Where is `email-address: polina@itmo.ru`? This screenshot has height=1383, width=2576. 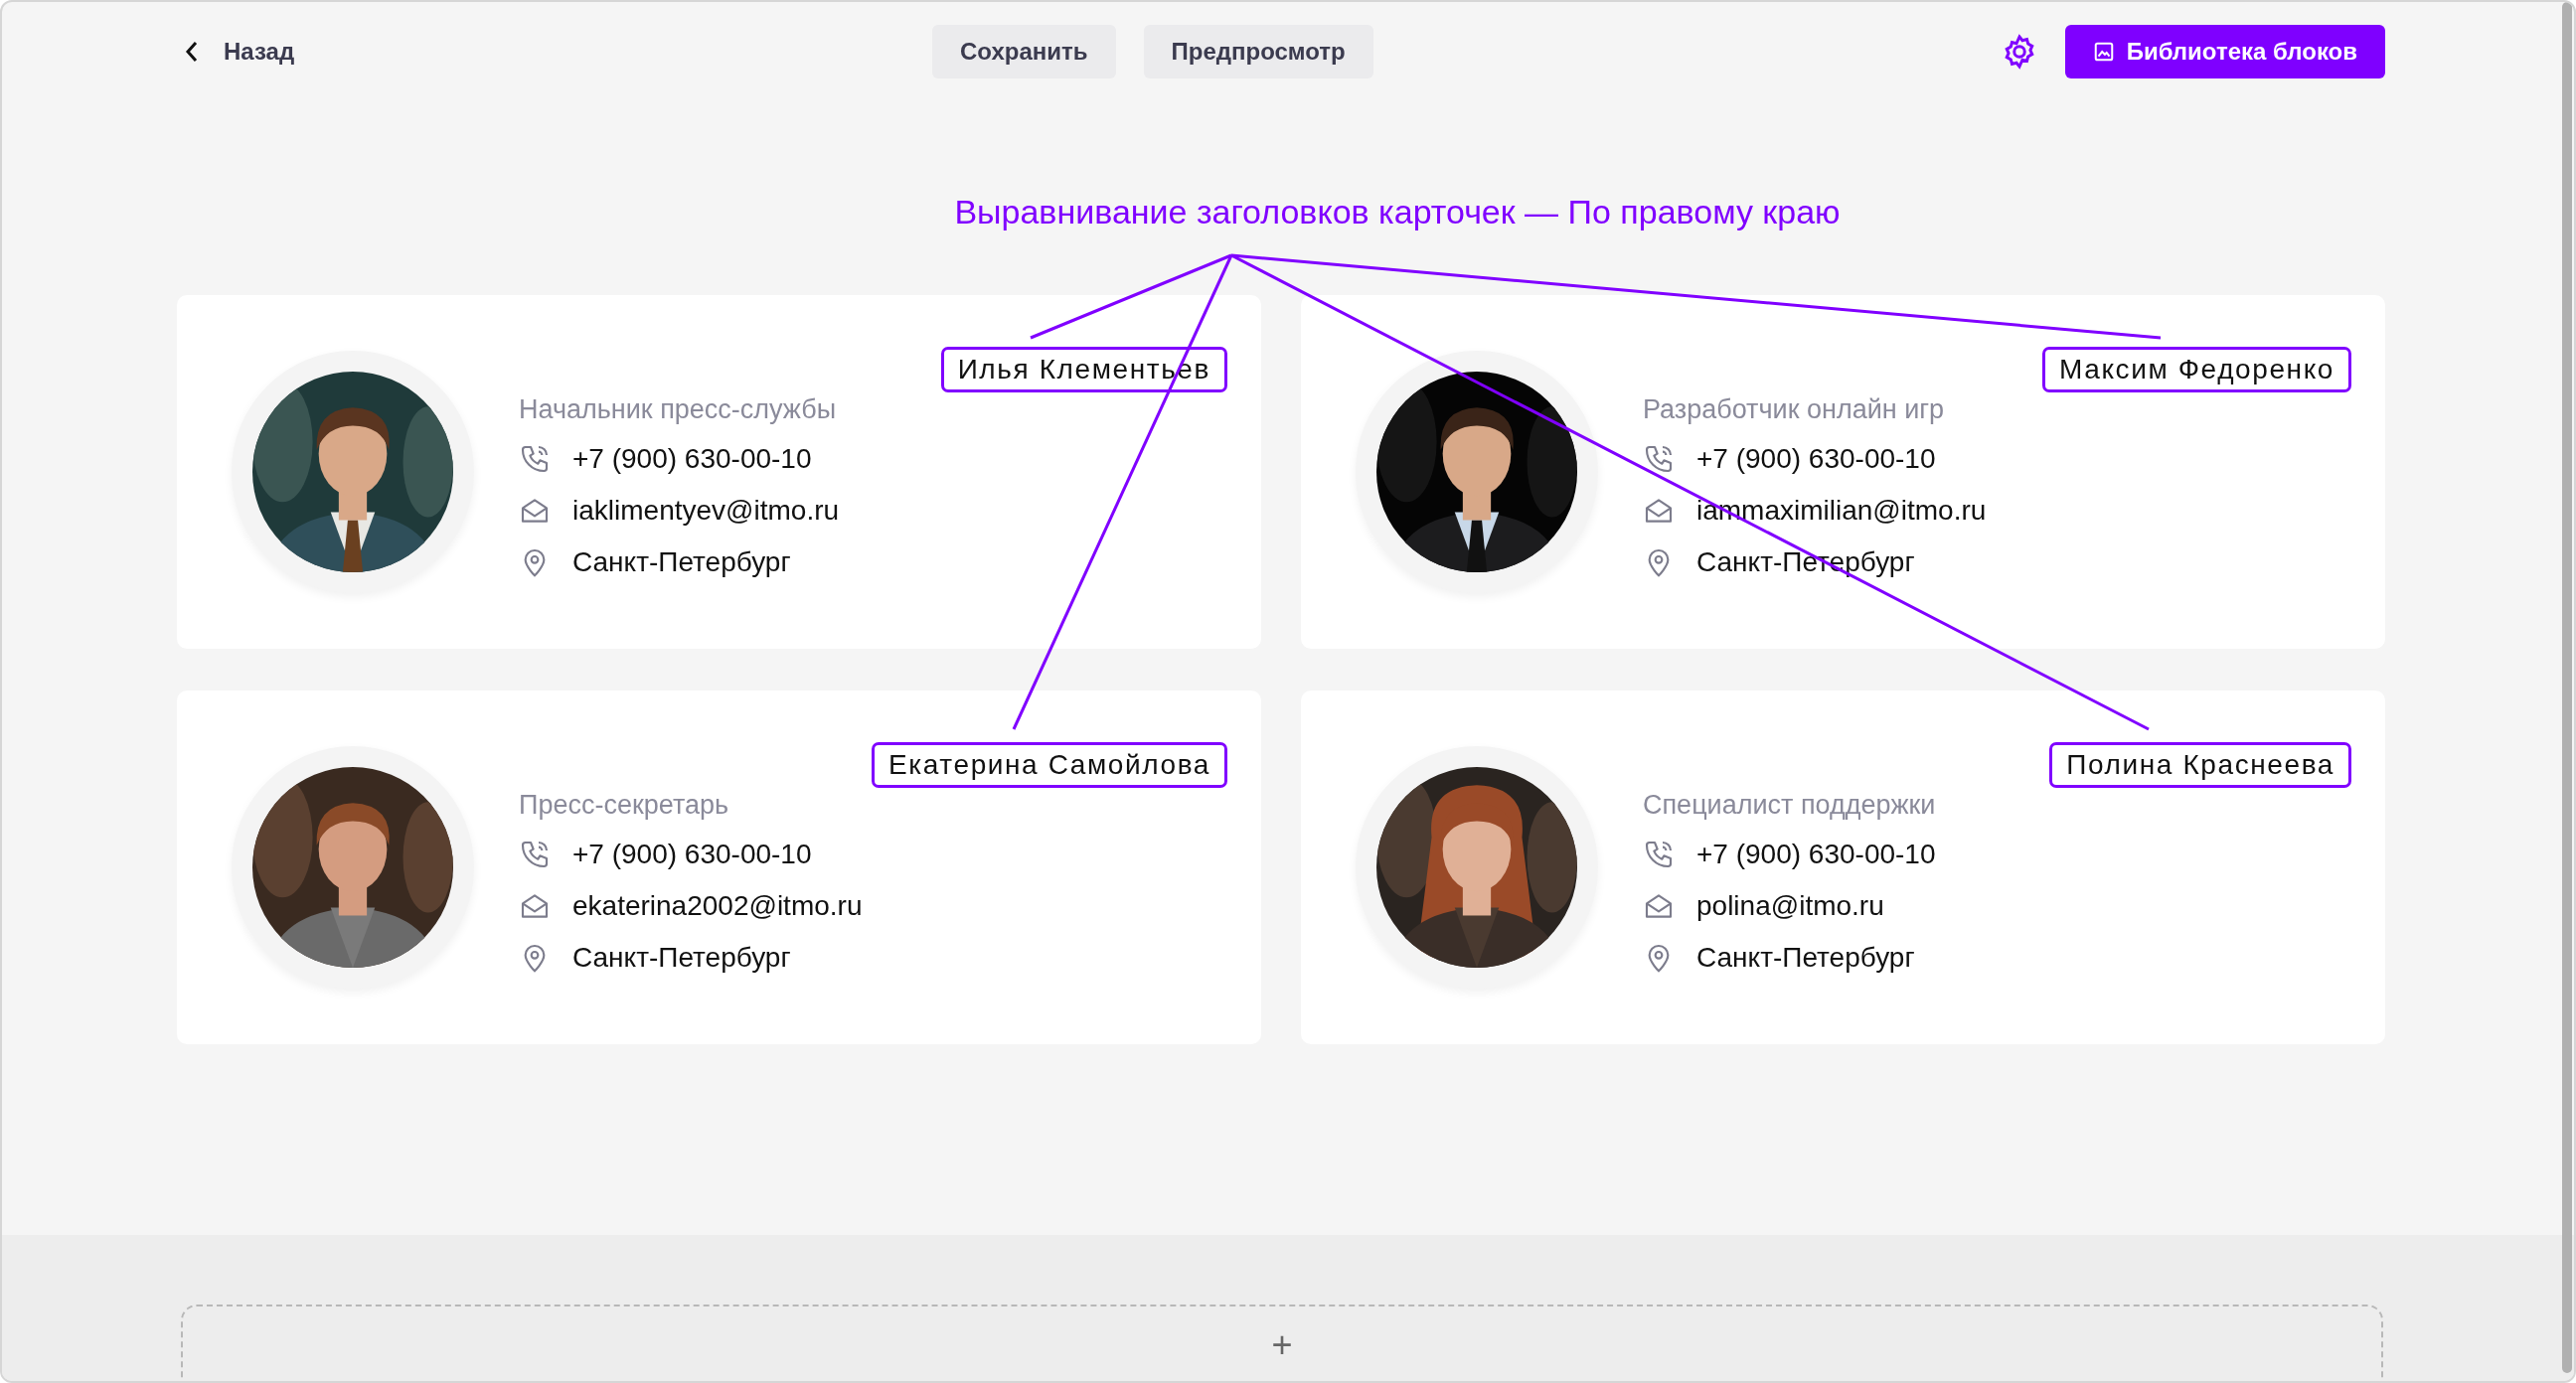 email-address: polina@itmo.ru is located at coordinates (1790, 906).